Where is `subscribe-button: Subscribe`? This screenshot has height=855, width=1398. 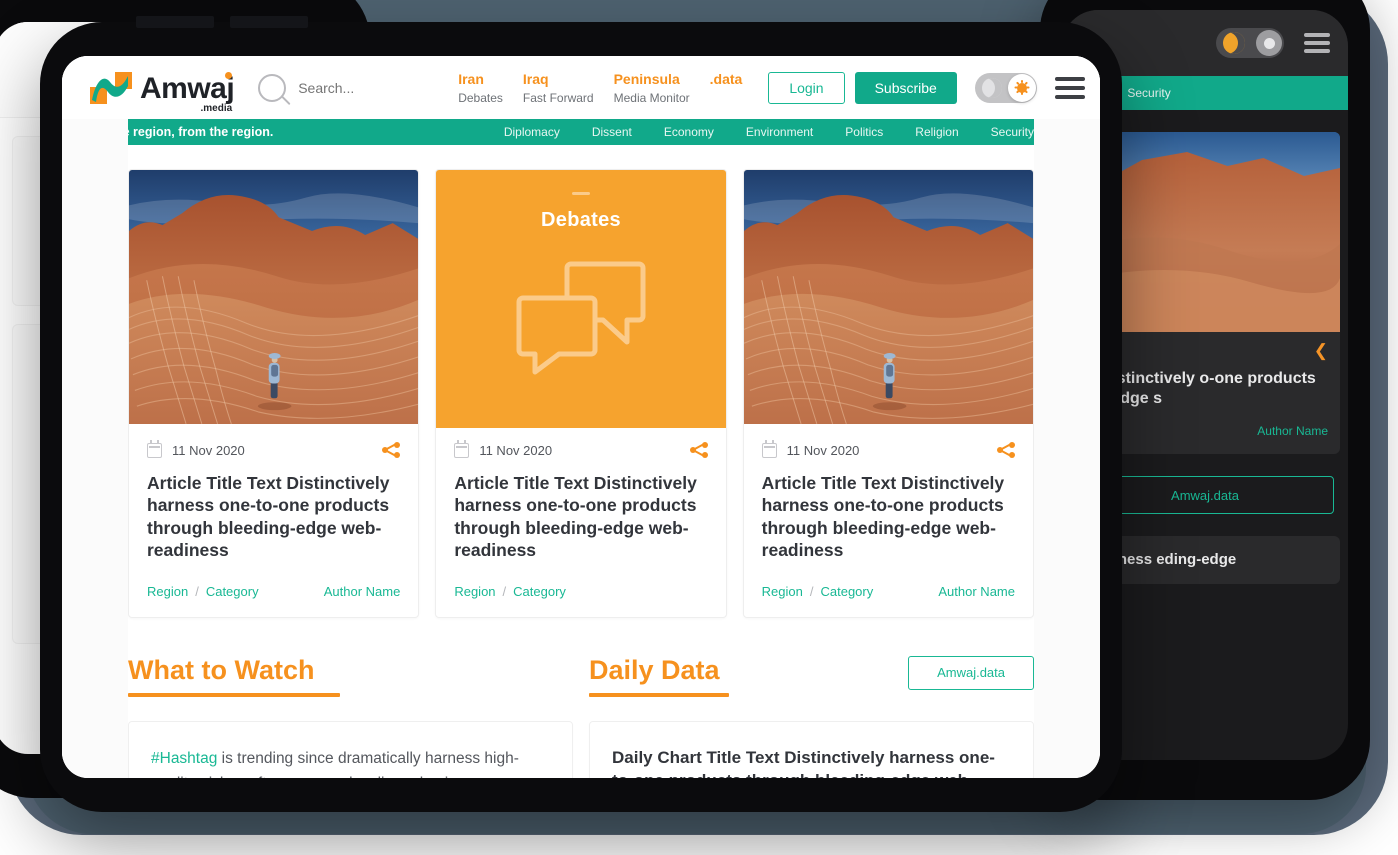
subscribe-button: Subscribe is located at coordinates (905, 87).